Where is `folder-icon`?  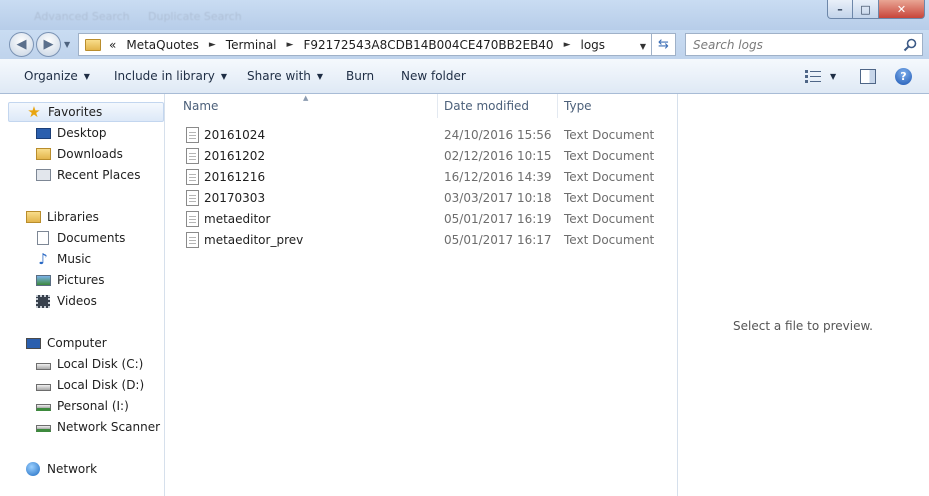 folder-icon is located at coordinates (93, 44).